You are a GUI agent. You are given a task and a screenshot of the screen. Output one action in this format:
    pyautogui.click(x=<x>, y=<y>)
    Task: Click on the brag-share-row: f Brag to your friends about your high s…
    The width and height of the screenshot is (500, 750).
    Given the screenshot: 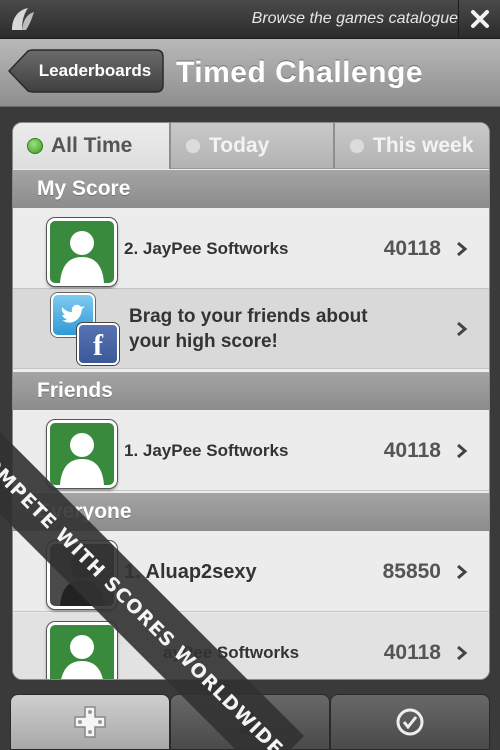 What is the action you would take?
    pyautogui.click(x=251, y=329)
    